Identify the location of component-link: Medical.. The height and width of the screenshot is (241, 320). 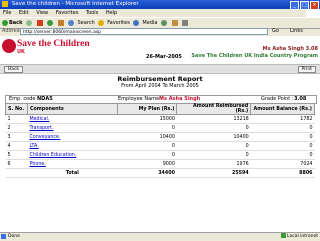
(72, 119).